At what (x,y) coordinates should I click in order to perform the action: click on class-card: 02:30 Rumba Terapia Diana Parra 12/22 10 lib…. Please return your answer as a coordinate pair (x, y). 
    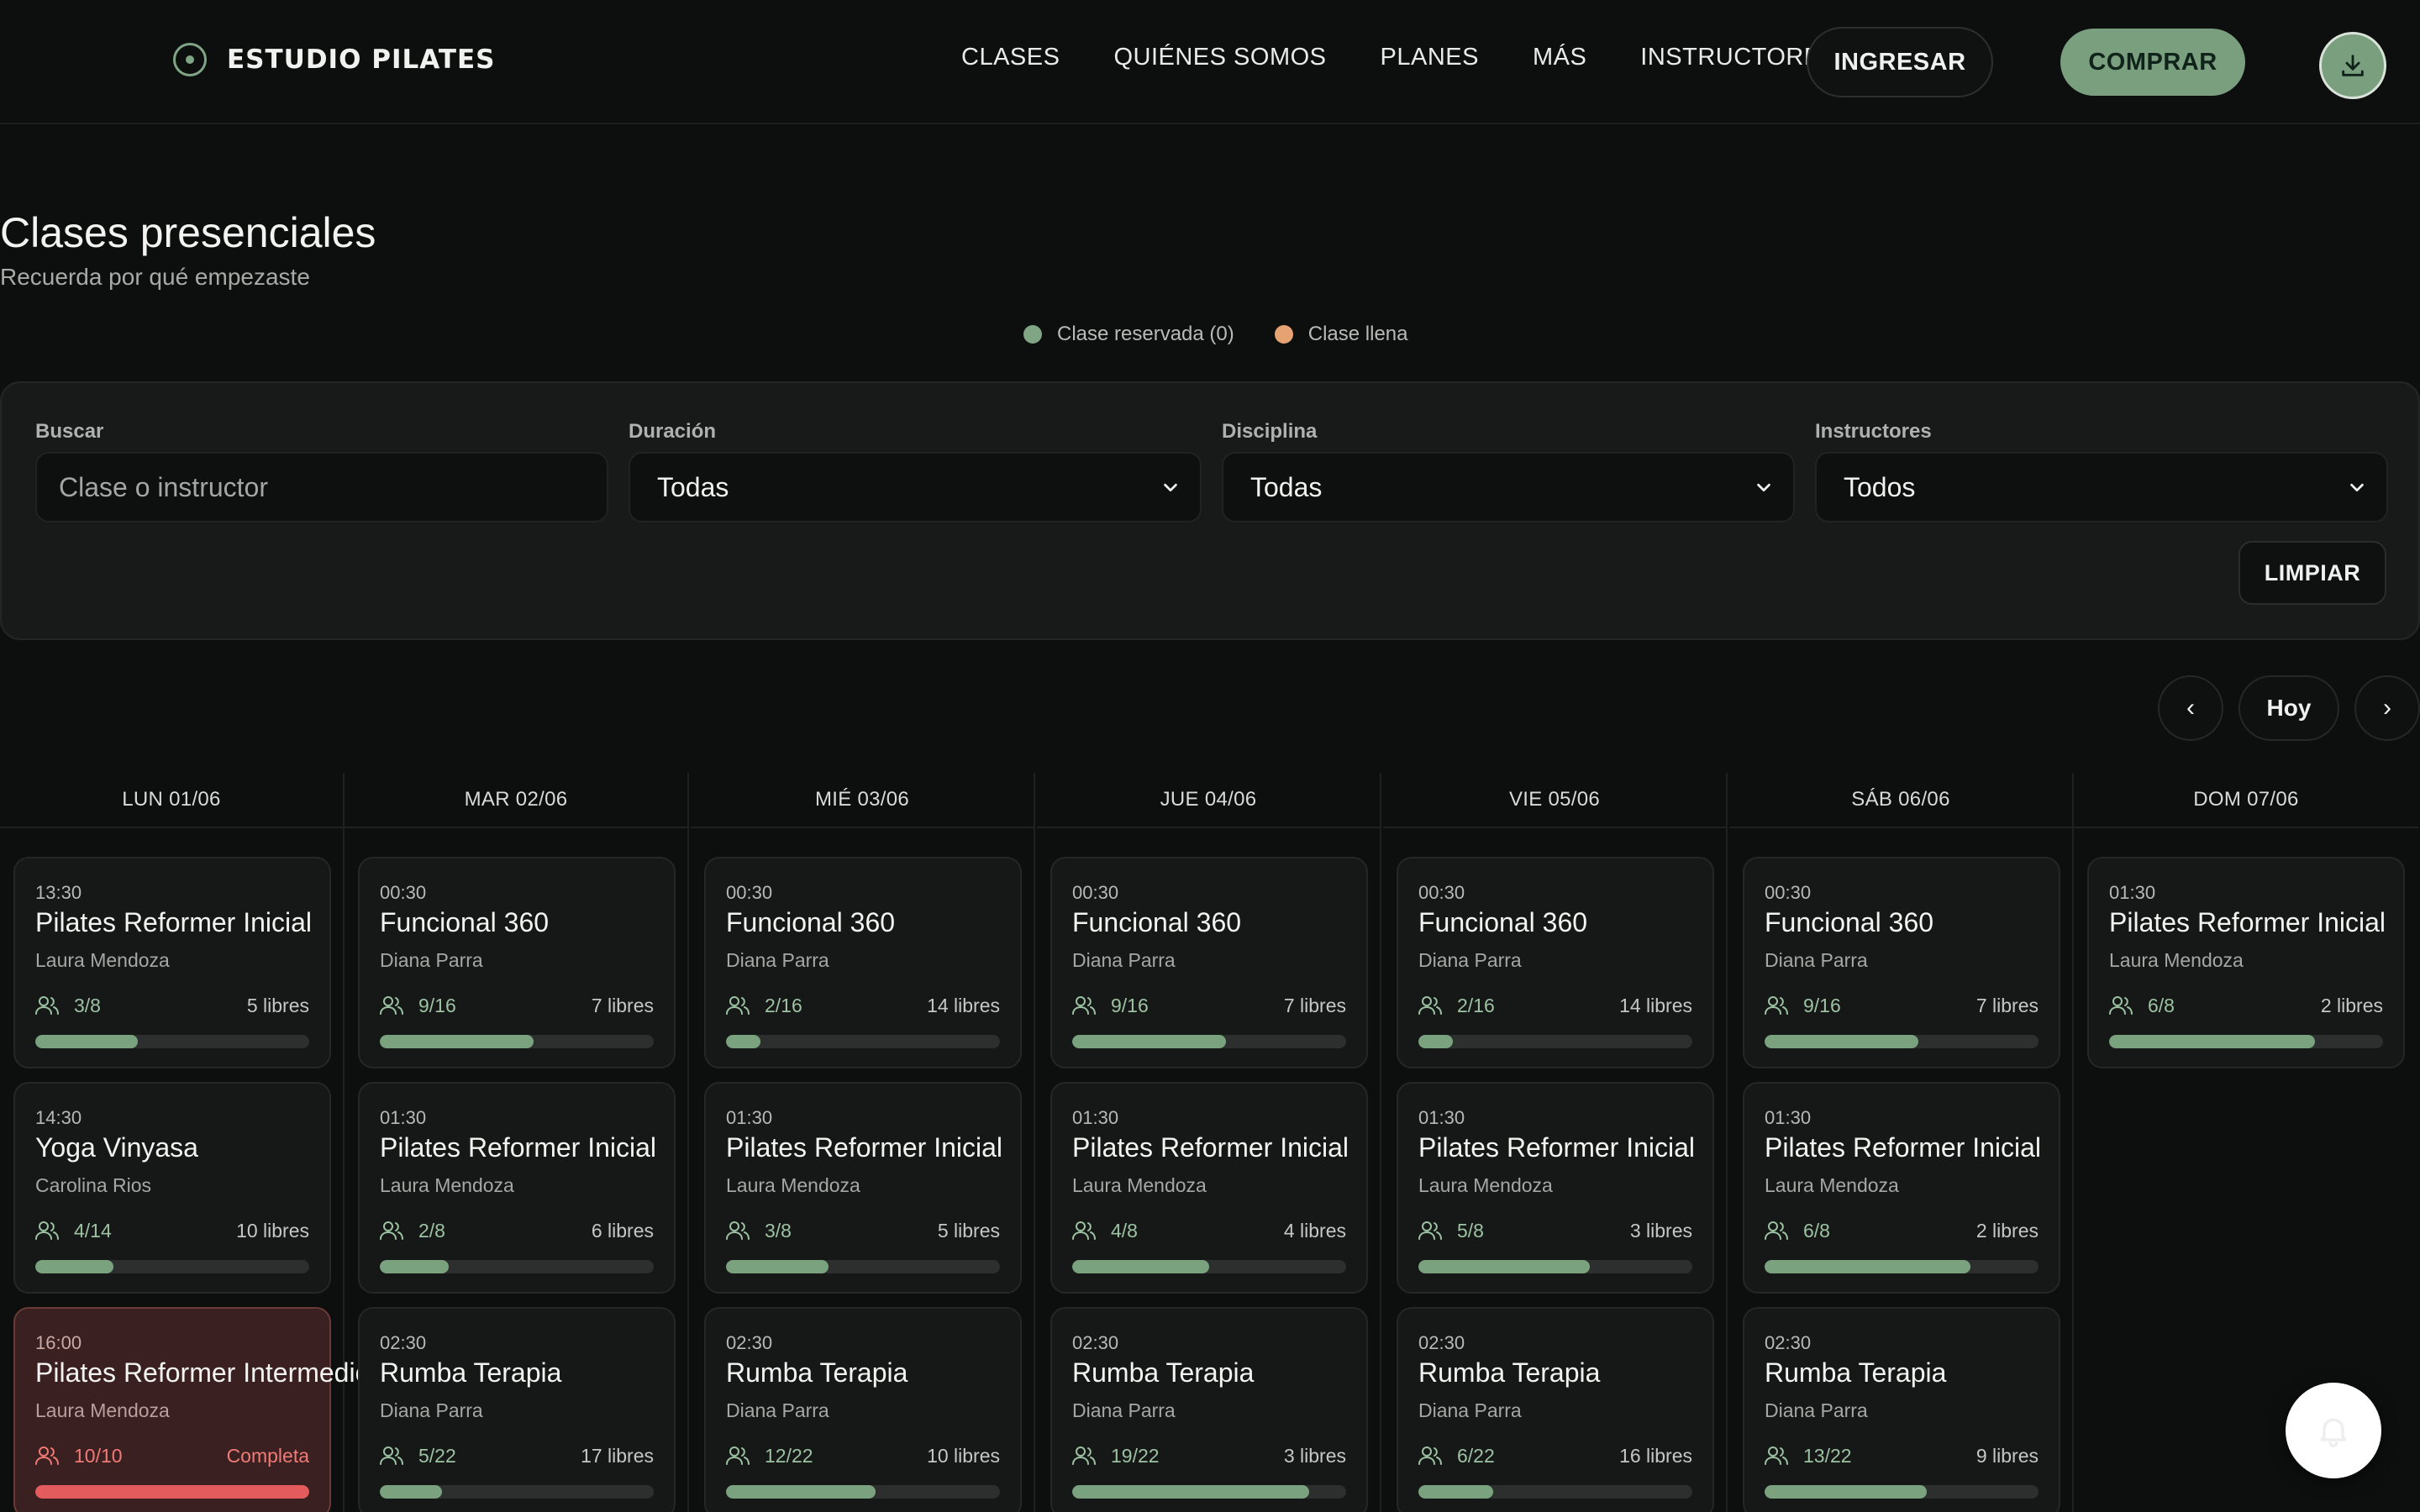
    Looking at the image, I should click on (863, 1409).